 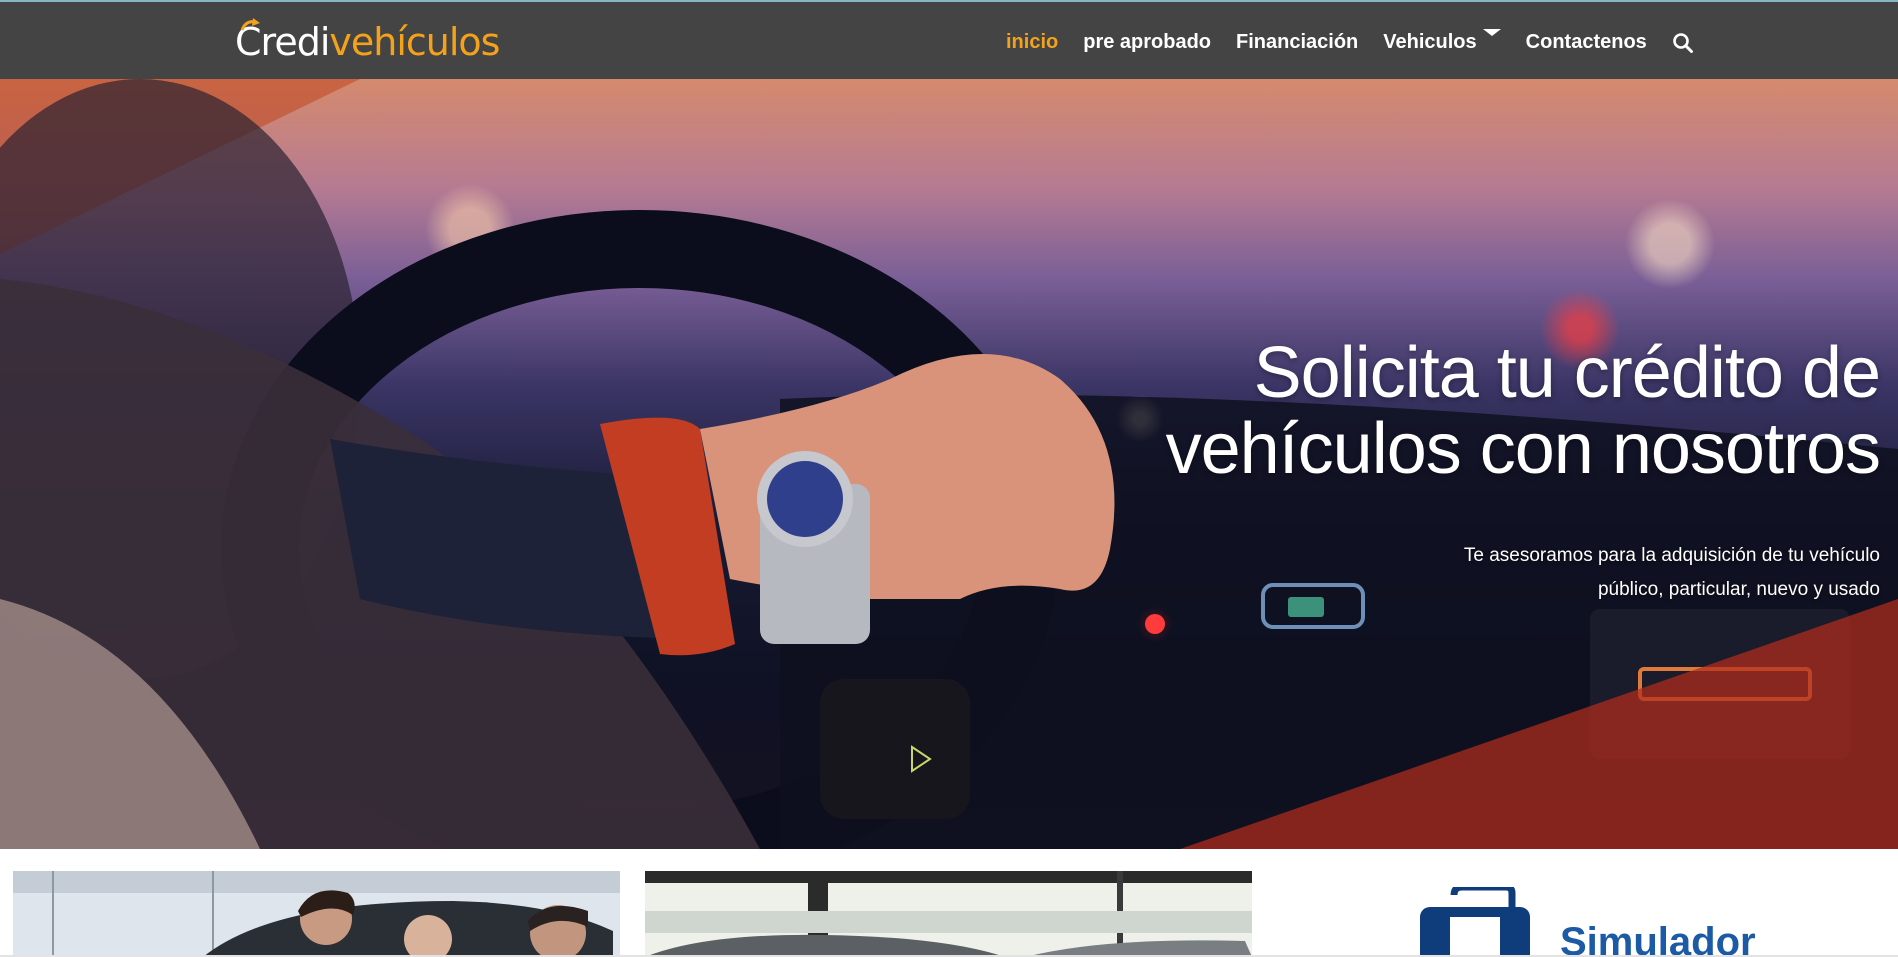 I want to click on site-logo: Credi vehículos, so click(x=367, y=41).